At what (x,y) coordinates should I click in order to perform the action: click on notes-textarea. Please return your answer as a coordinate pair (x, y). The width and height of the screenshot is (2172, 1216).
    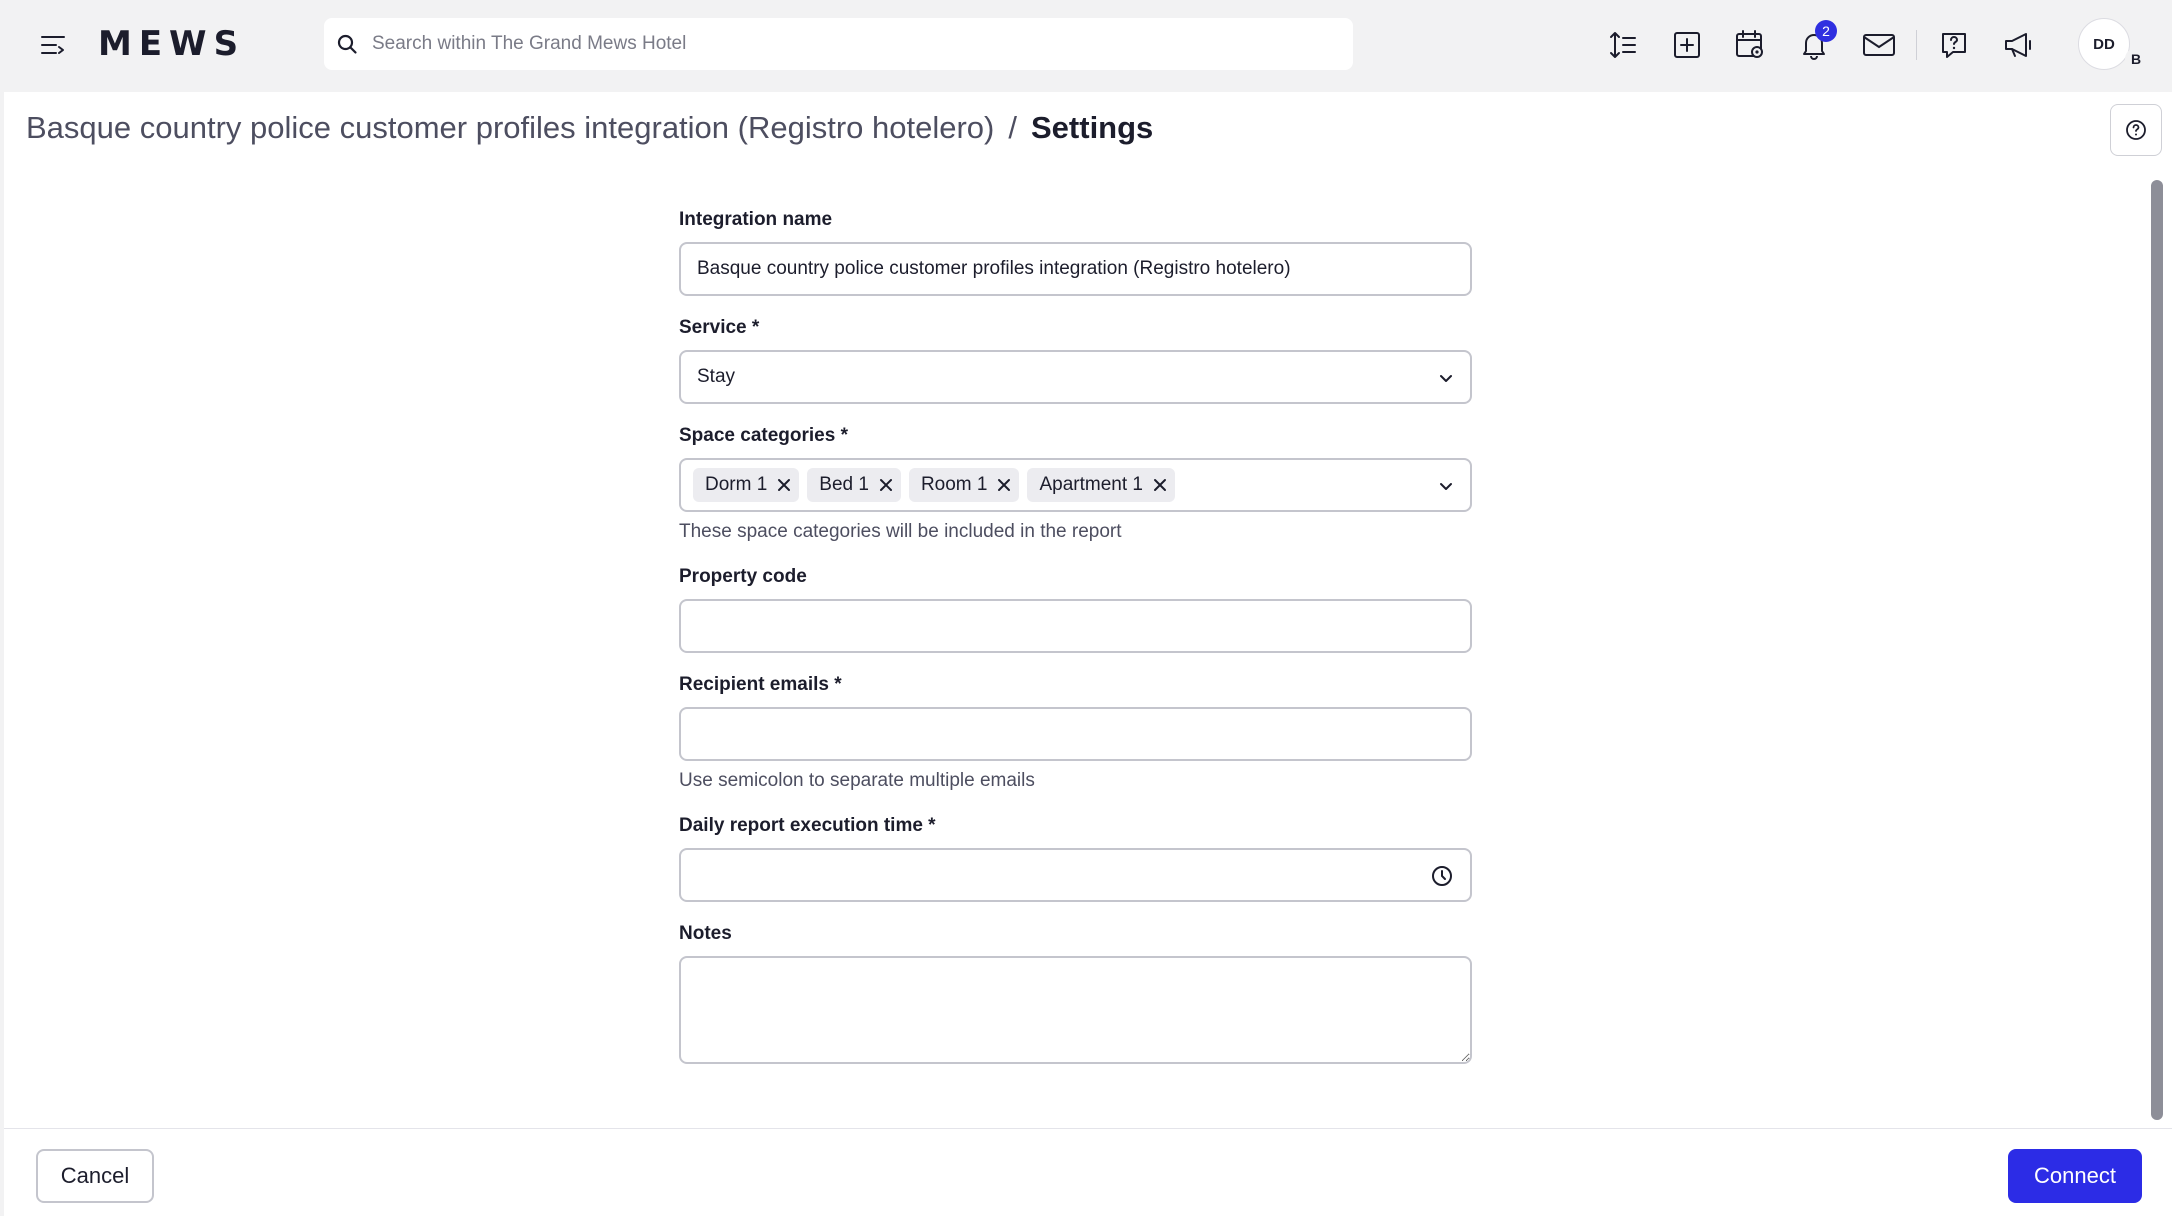
    Looking at the image, I should click on (1075, 1010).